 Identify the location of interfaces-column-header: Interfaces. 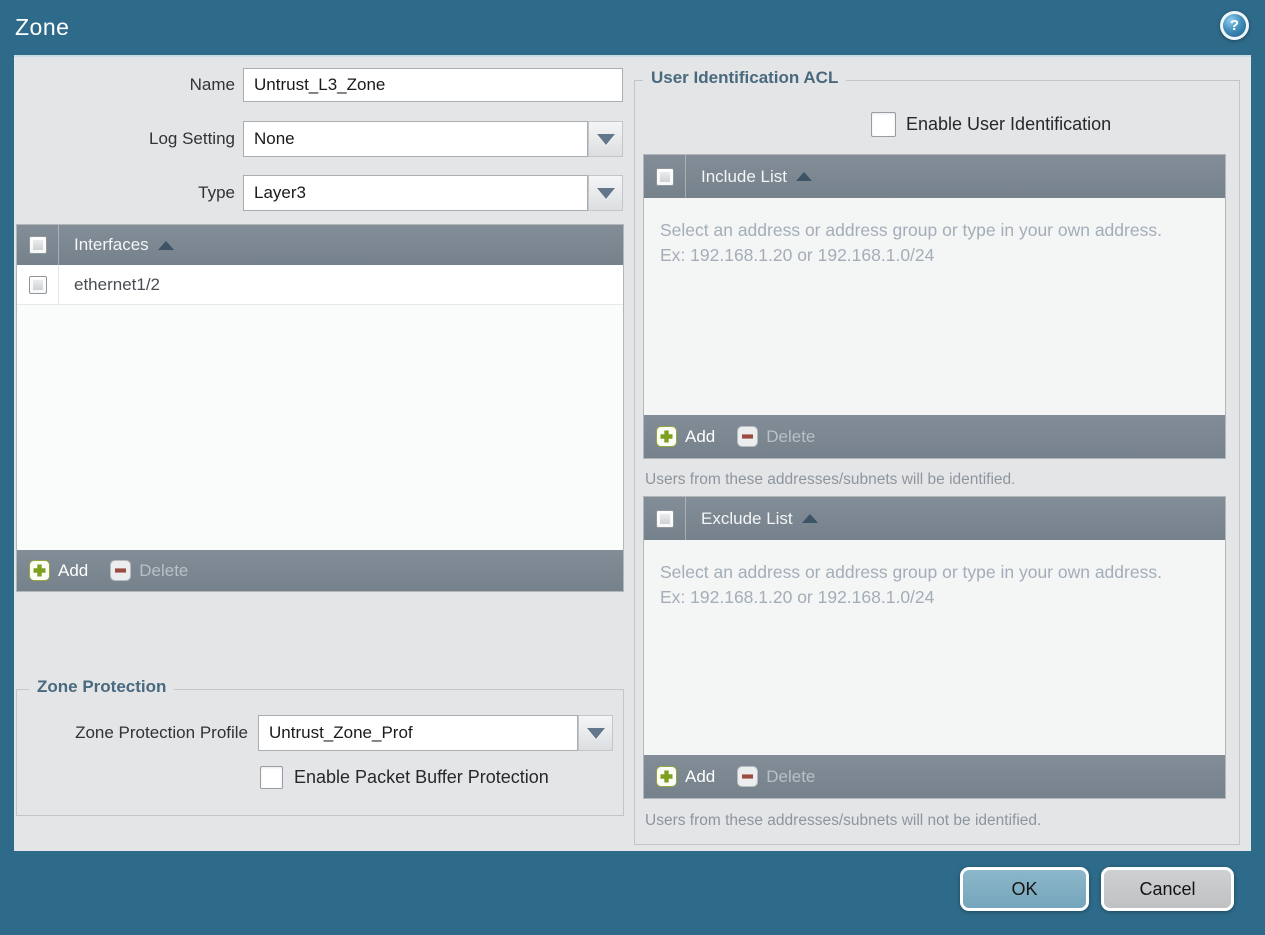
(116, 245).